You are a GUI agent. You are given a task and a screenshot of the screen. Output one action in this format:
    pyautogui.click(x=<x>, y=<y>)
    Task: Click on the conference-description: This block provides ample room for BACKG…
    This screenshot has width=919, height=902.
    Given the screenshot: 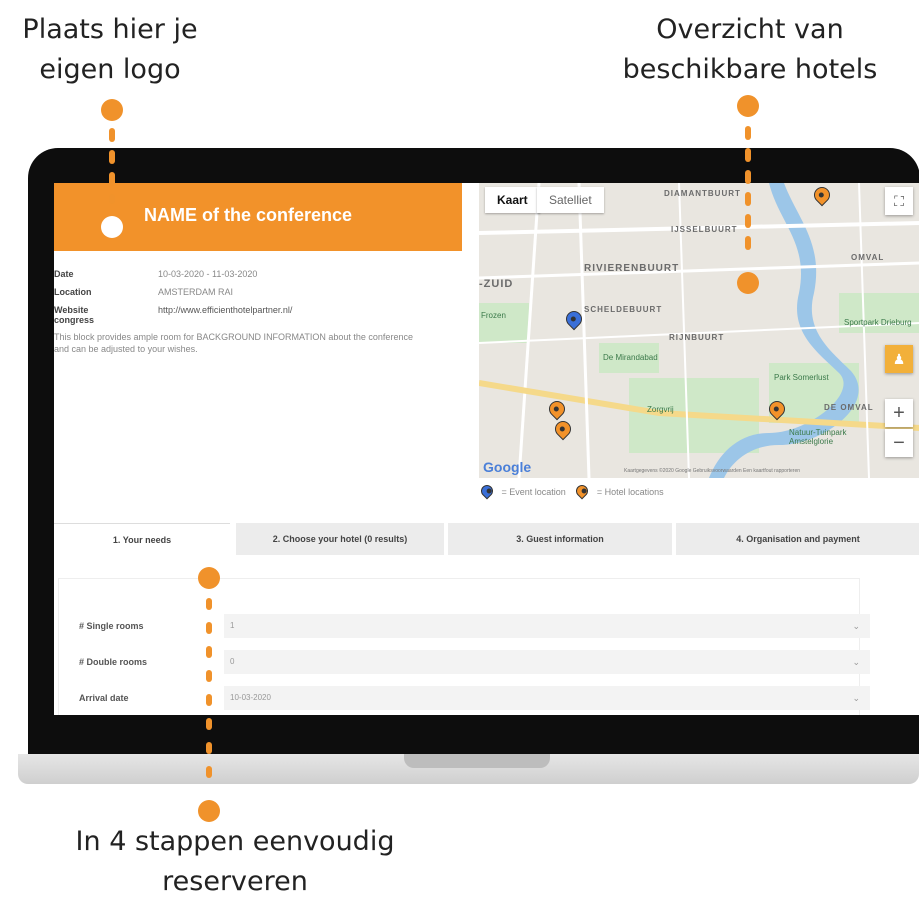 What is the action you would take?
    pyautogui.click(x=233, y=343)
    